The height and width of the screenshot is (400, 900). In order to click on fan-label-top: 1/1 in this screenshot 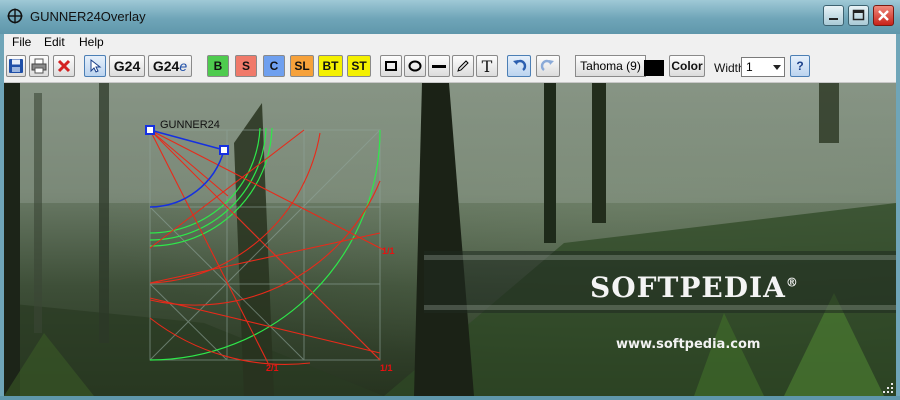, I will do `click(388, 251)`.